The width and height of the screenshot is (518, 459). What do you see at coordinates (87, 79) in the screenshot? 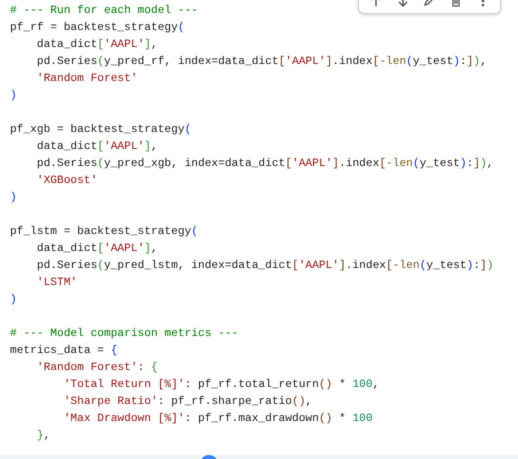
I see `code-line: 'Random Forest'` at bounding box center [87, 79].